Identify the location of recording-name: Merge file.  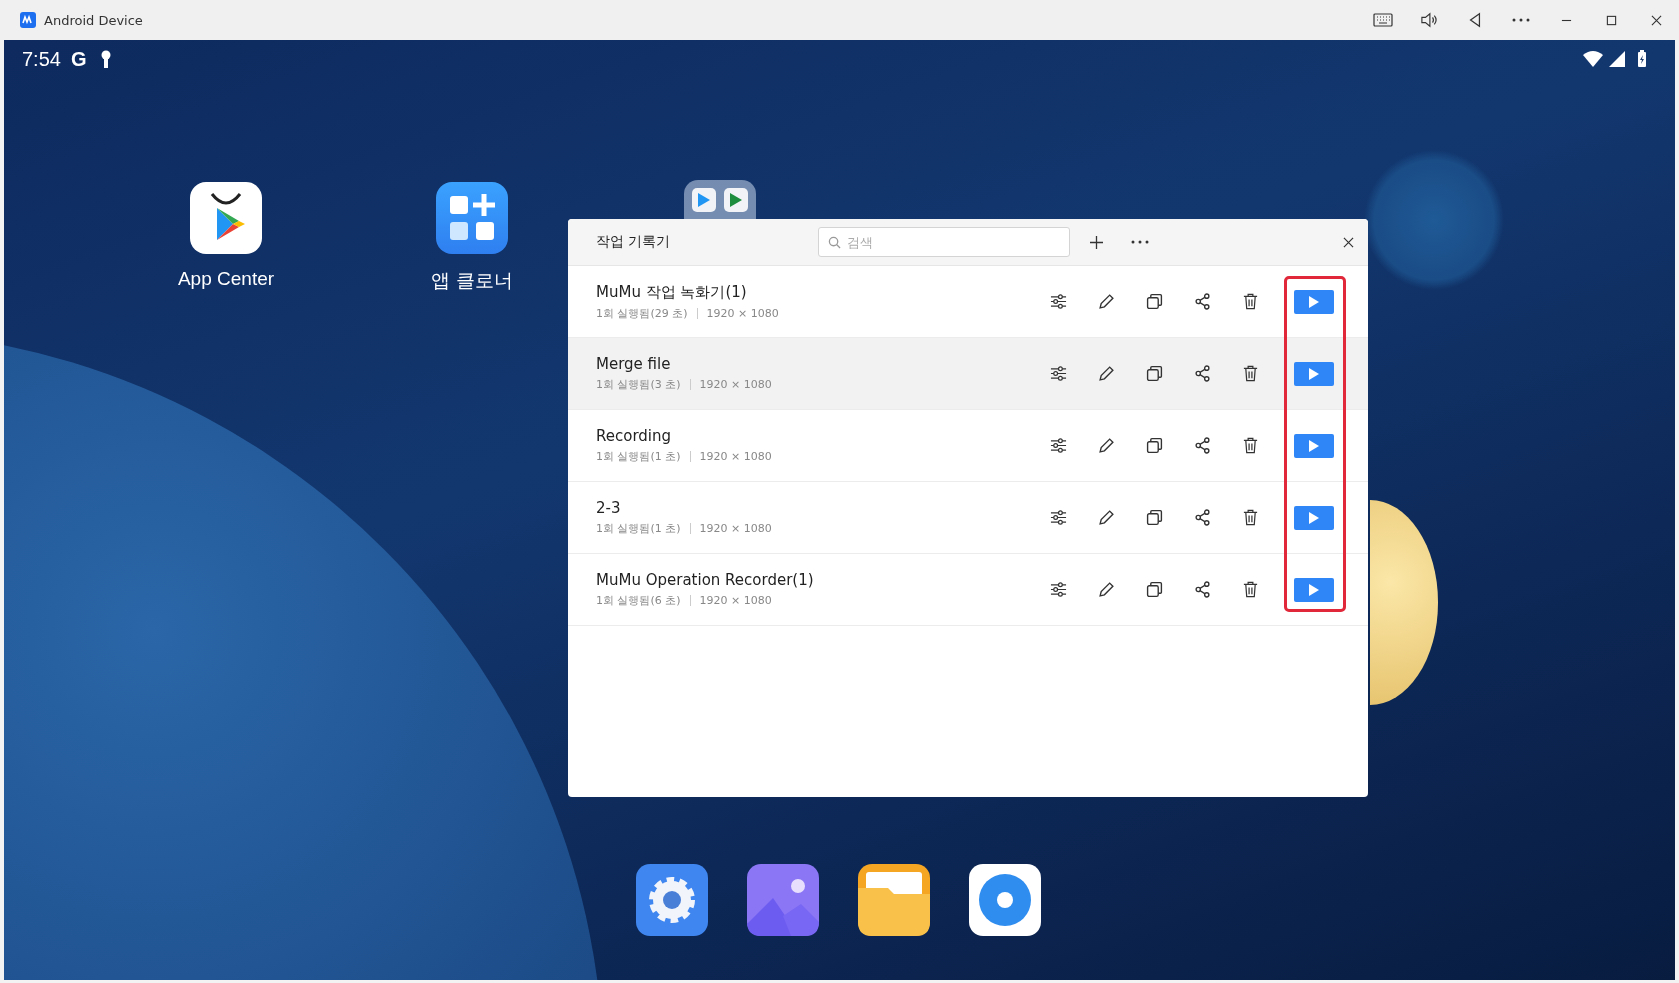
(634, 364).